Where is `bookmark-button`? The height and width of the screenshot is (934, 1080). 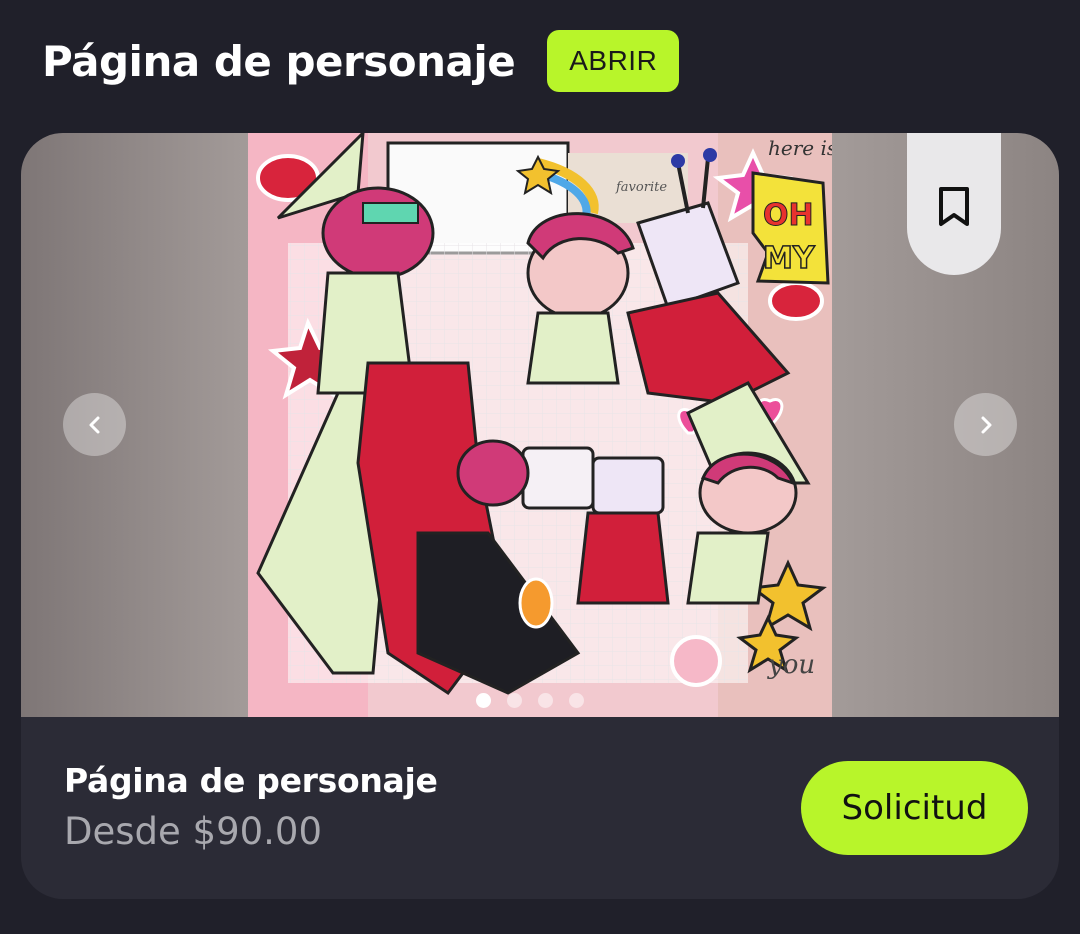 bookmark-button is located at coordinates (954, 204).